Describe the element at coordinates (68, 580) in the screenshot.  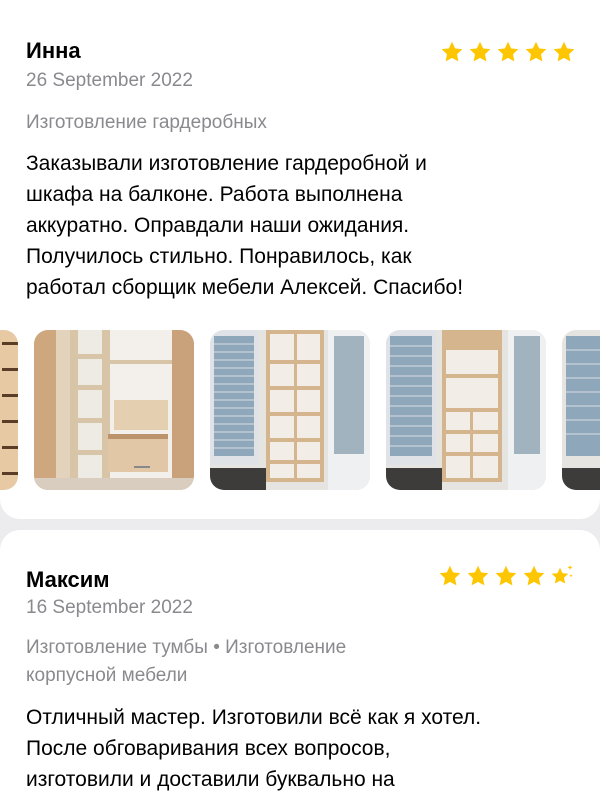
I see `review-author: Максим` at that location.